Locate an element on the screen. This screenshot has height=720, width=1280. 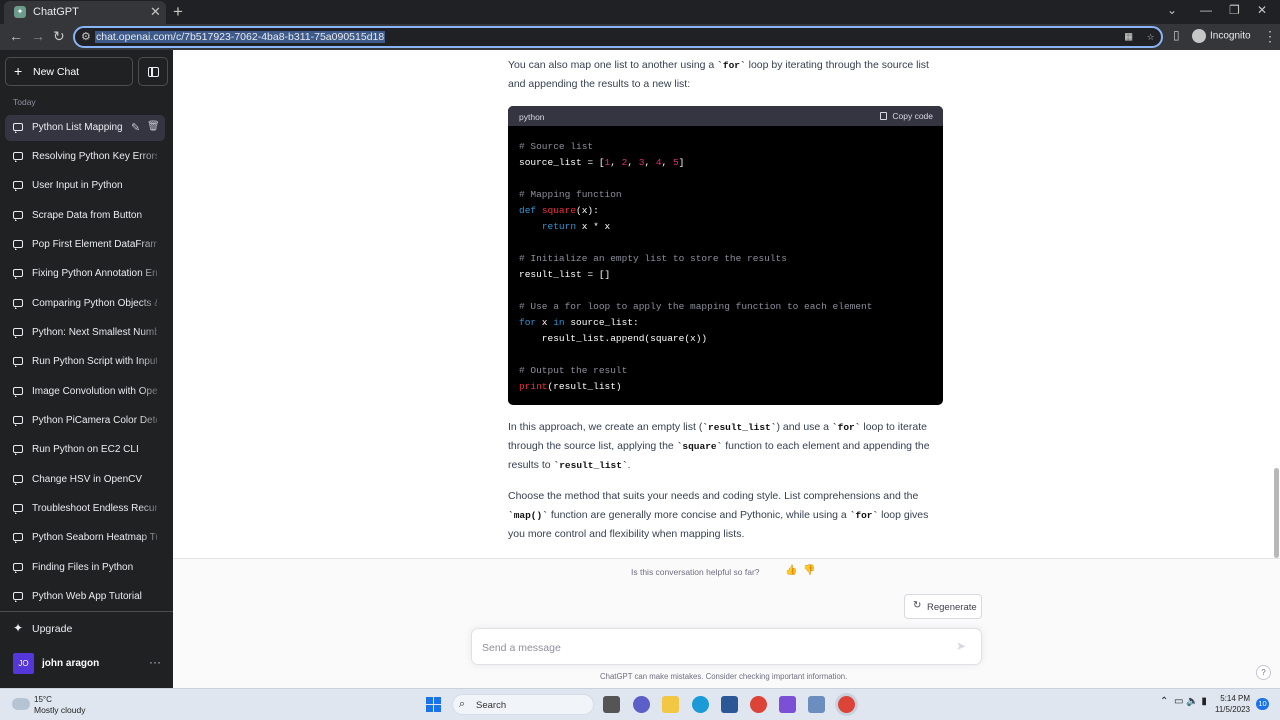
close-sidebar-button is located at coordinates (153, 71).